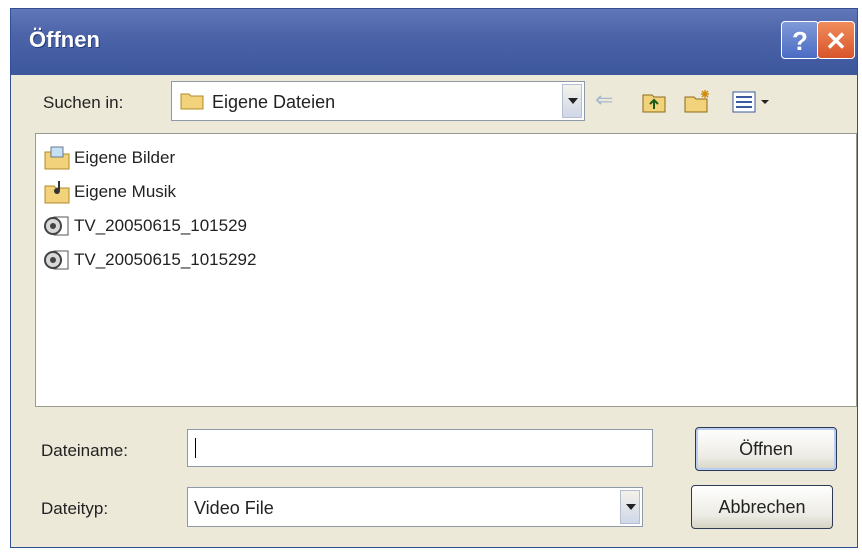 Image resolution: width=862 pixels, height=552 pixels. I want to click on open-button: Öffnen, so click(766, 449).